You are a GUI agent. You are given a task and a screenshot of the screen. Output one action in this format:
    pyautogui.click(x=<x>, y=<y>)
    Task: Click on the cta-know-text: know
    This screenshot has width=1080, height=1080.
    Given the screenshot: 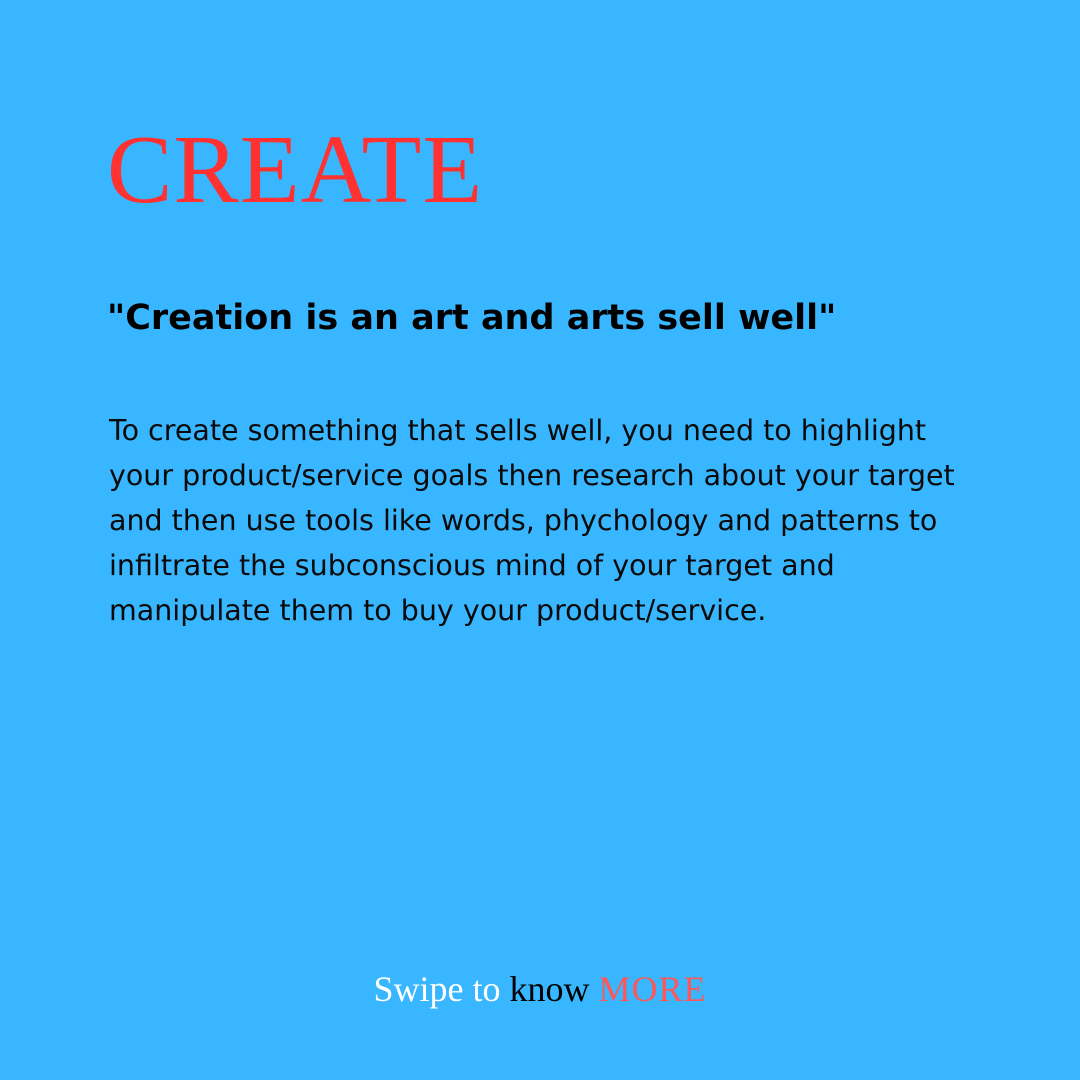 What is the action you would take?
    pyautogui.click(x=549, y=989)
    